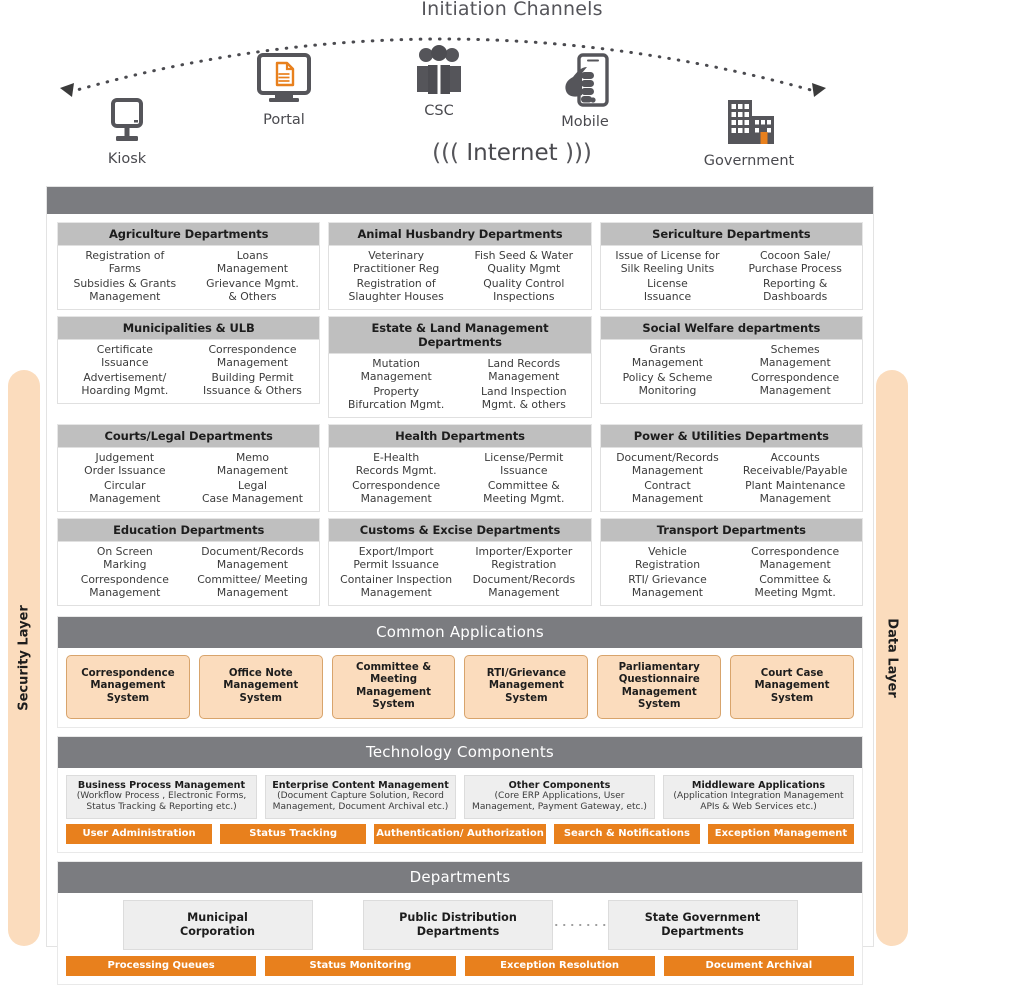 This screenshot has height=1003, width=1024. Describe the element at coordinates (626, 833) in the screenshot. I see `technology-service-chip: Search & Notifications` at that location.